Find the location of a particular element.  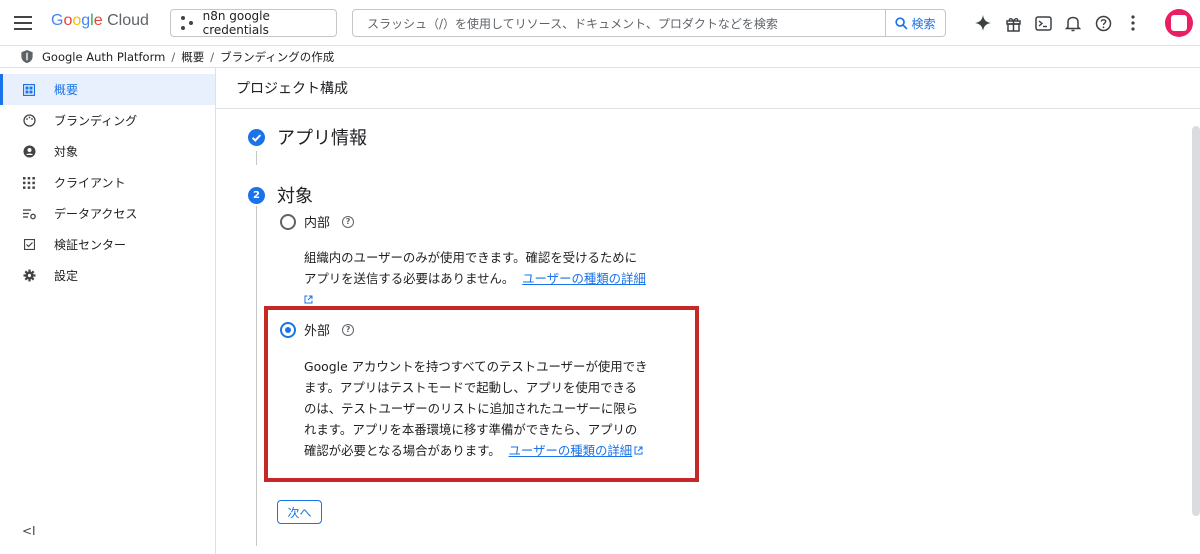

sidebar-item-label: データアクセス is located at coordinates (96, 214).